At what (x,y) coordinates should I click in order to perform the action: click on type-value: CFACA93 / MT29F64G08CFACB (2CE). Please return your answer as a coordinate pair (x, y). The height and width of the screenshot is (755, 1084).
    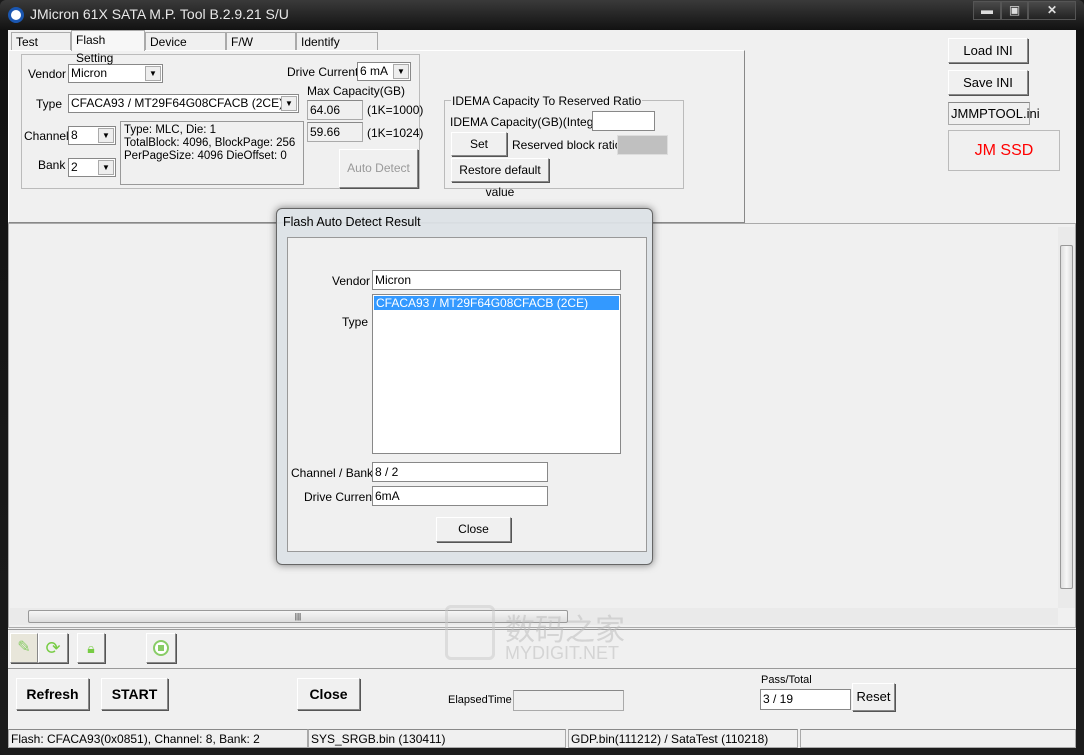
    Looking at the image, I should click on (177, 103).